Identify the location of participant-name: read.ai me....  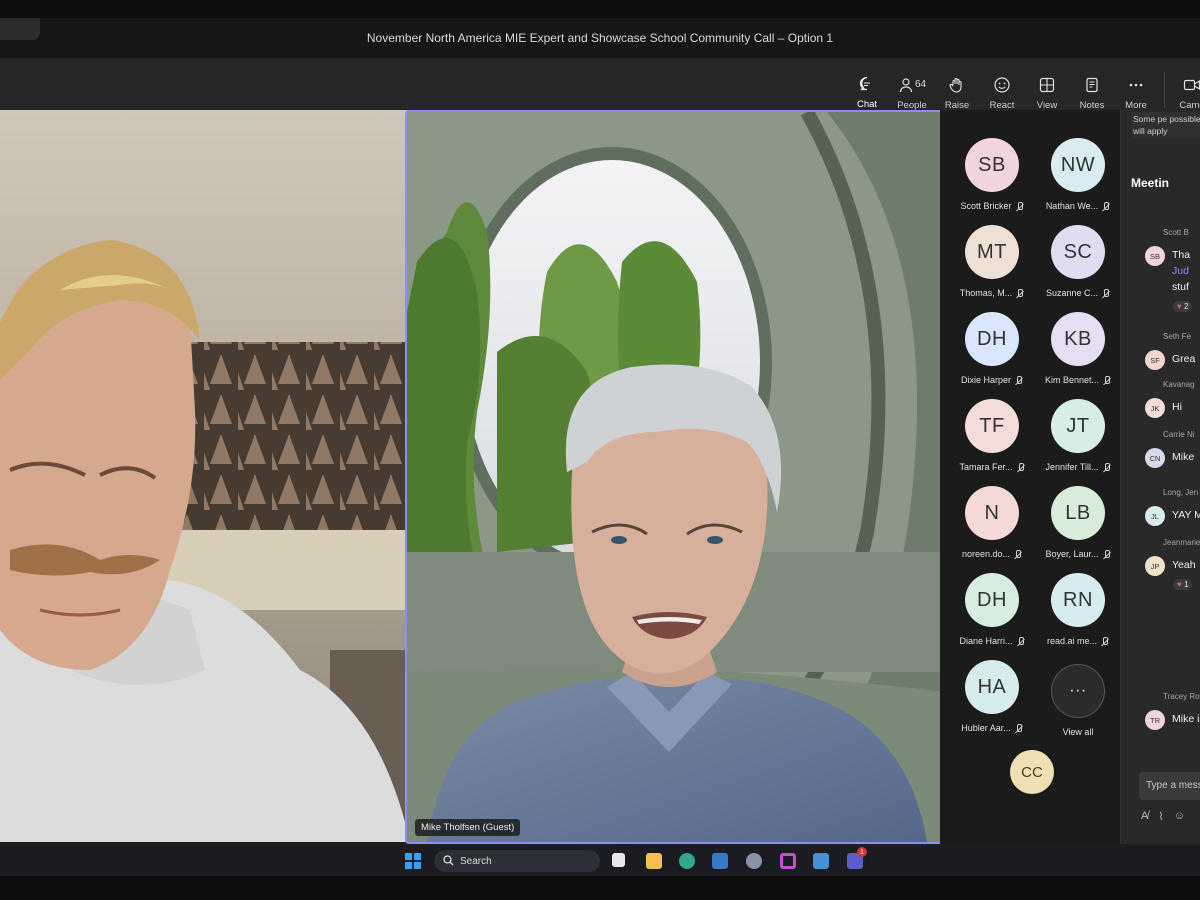
(1072, 641).